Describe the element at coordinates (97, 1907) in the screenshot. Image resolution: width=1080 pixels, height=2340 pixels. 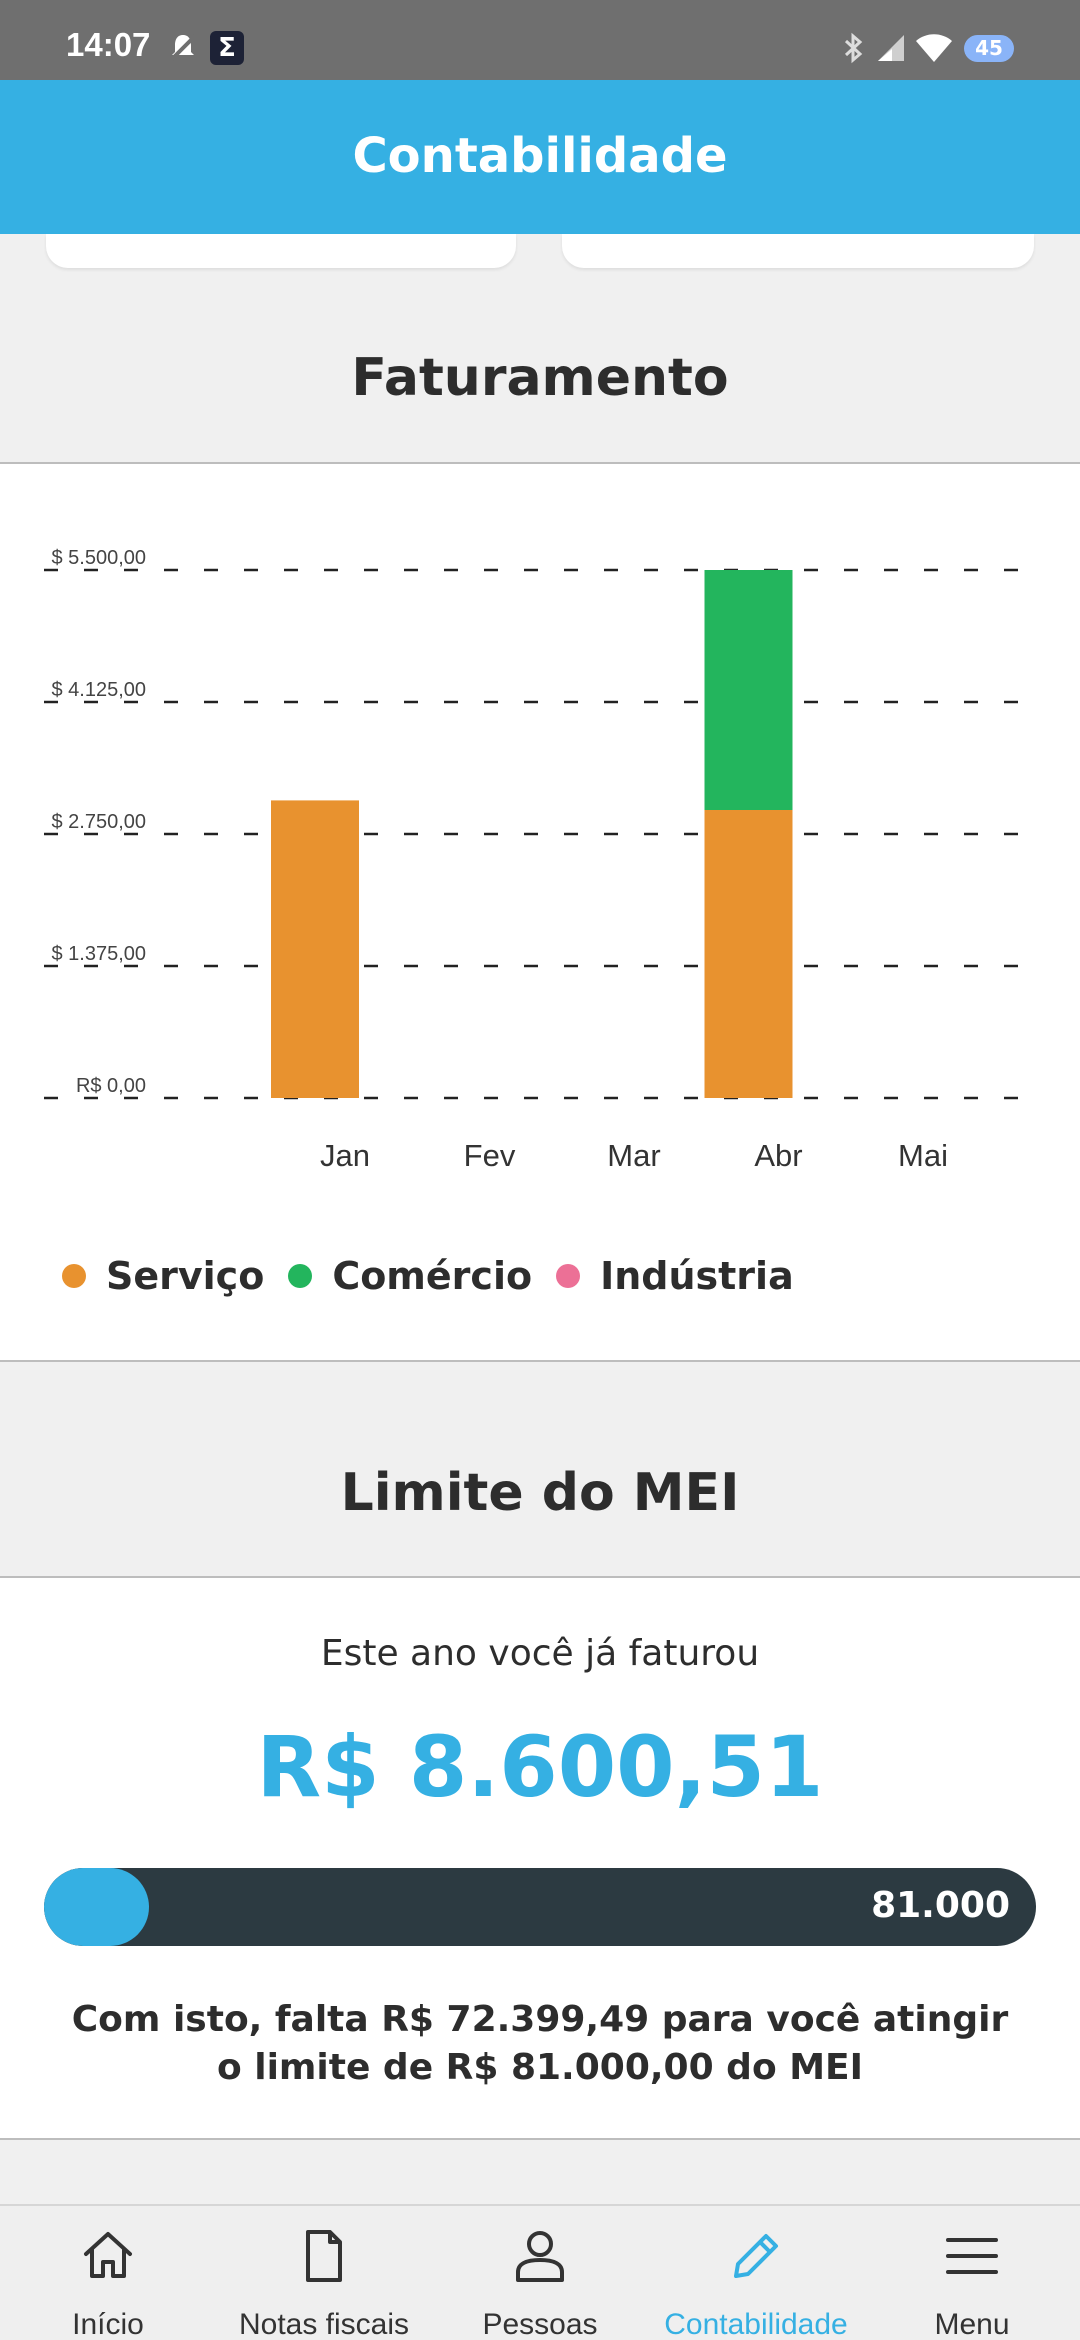
I see `limite-progress-fill` at that location.